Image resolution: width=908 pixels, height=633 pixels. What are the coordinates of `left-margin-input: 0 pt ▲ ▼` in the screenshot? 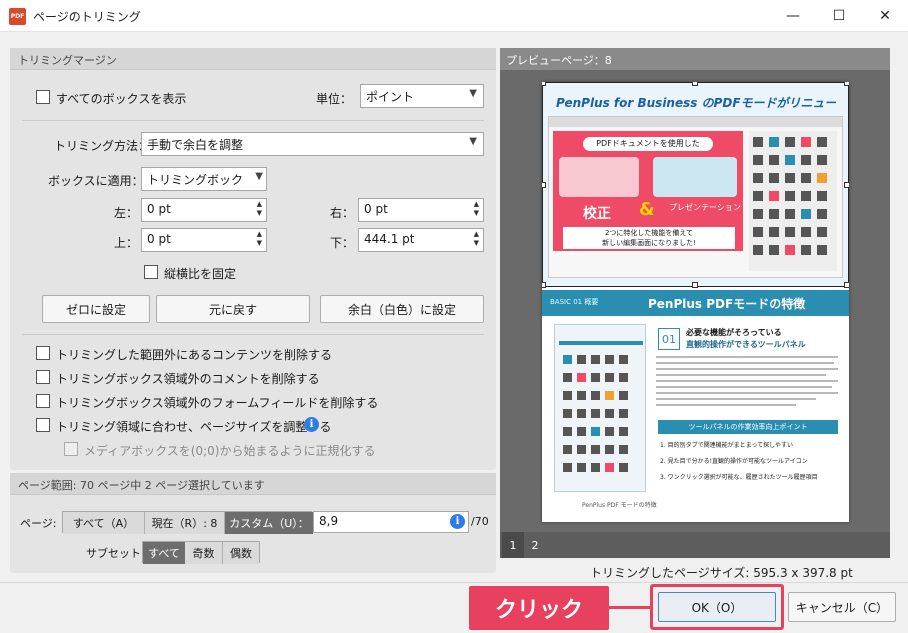 It's located at (204, 210).